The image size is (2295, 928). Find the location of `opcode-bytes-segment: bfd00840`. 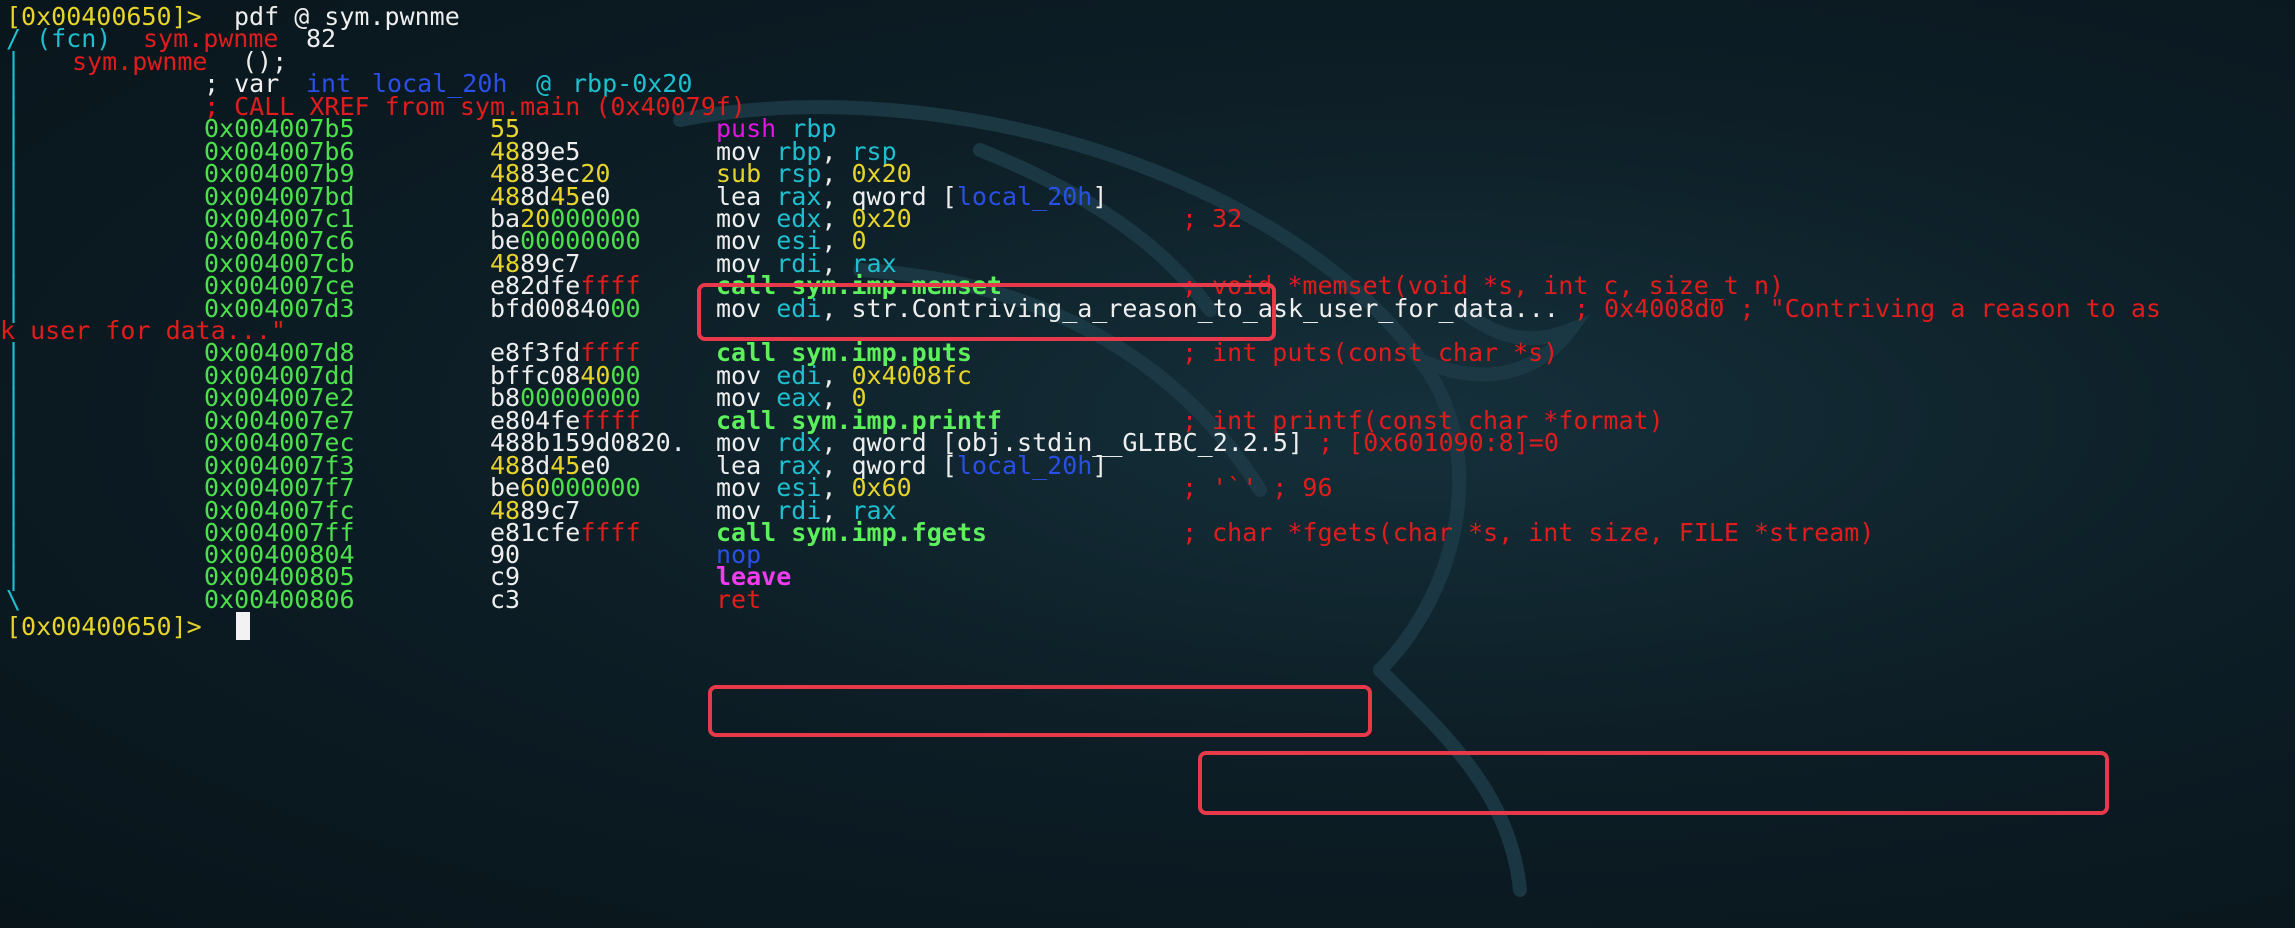

opcode-bytes-segment: bfd00840 is located at coordinates (550, 308).